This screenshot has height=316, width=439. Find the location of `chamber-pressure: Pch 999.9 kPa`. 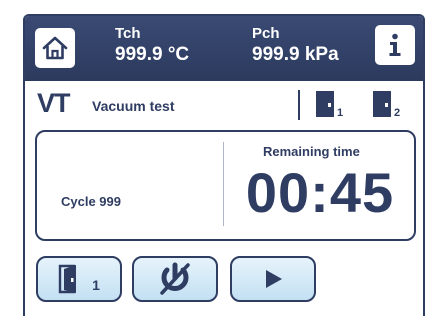

chamber-pressure: Pch 999.9 kPa is located at coordinates (295, 45).